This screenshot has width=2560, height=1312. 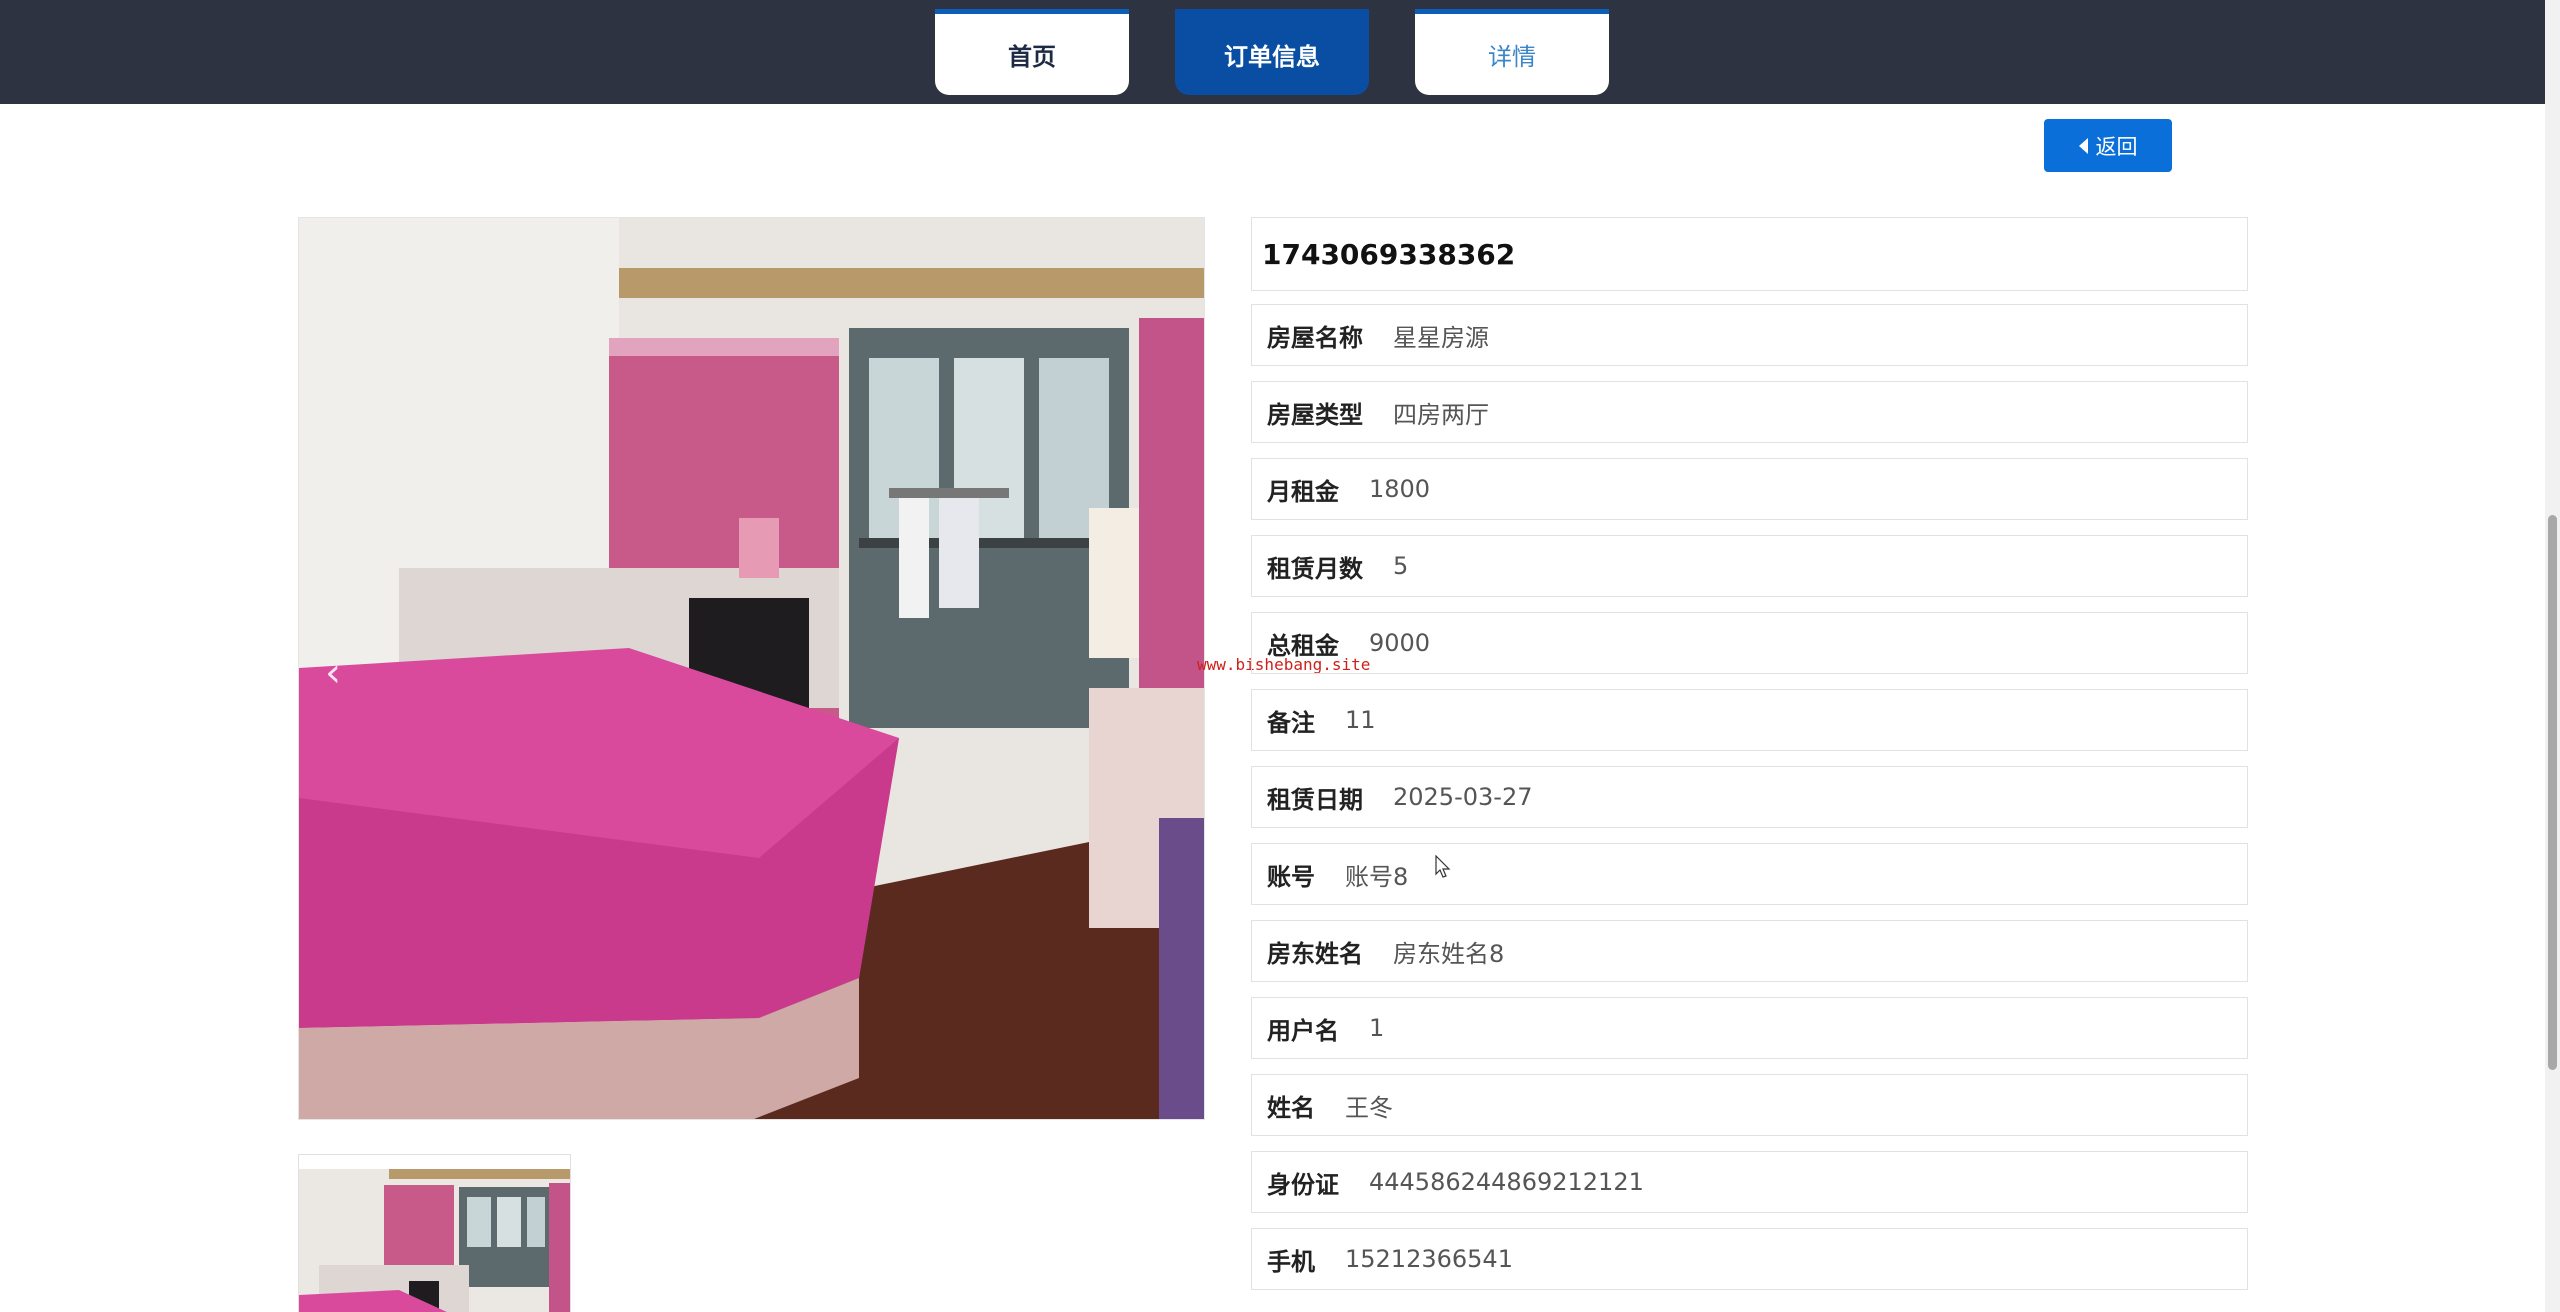 What do you see at coordinates (1315, 414) in the screenshot?
I see `field-label: 房屋类型` at bounding box center [1315, 414].